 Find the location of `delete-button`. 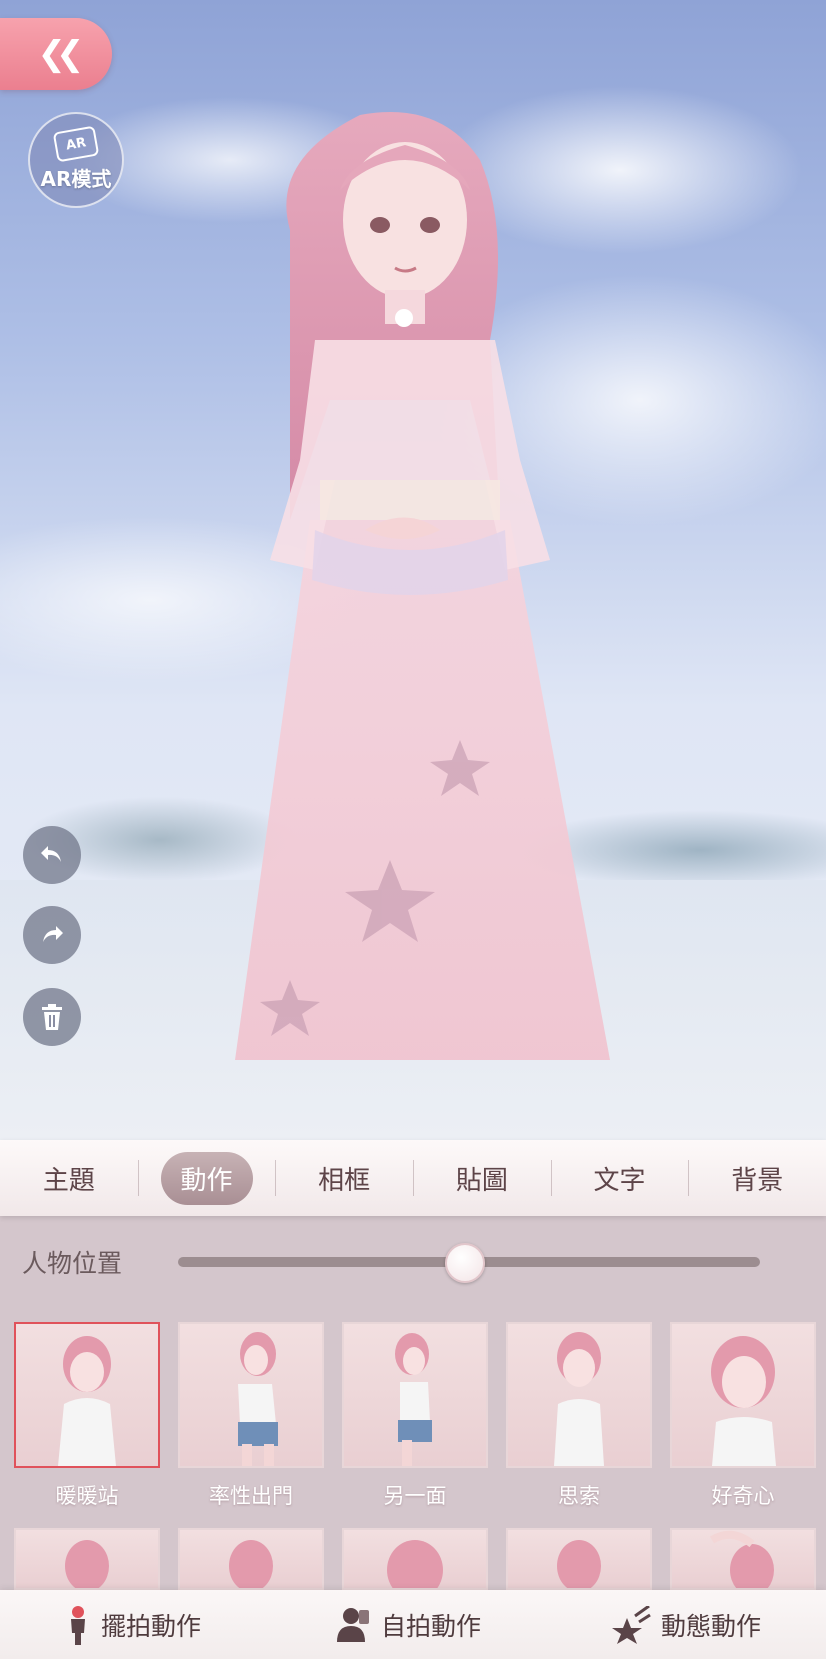

delete-button is located at coordinates (52, 1017).